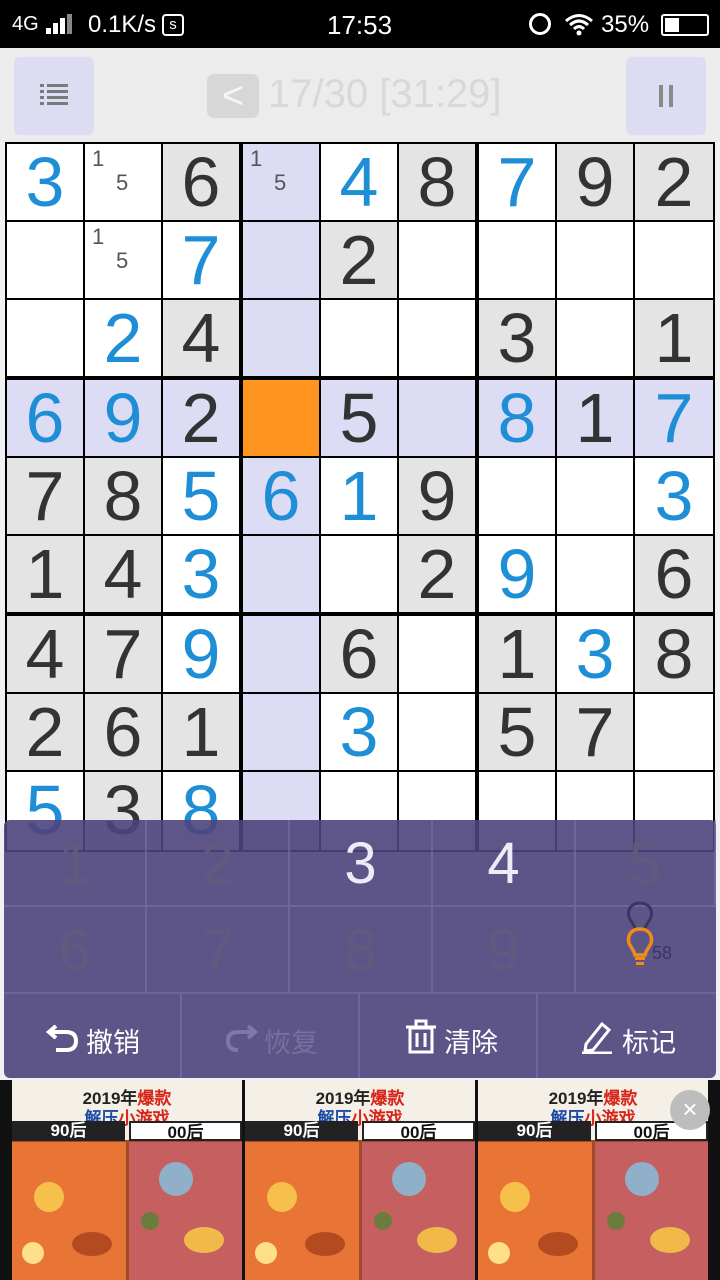 The image size is (720, 1280). What do you see at coordinates (361, 950) in the screenshot?
I see `number-key-8: 8` at bounding box center [361, 950].